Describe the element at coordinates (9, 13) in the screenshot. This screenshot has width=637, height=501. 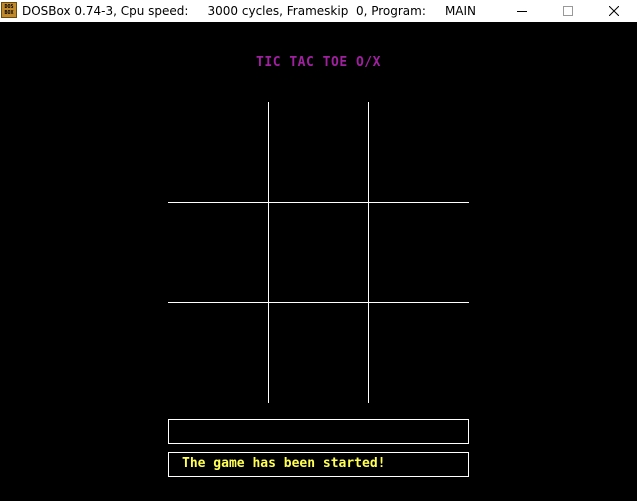
I see `icon-text-bottom: BOX` at that location.